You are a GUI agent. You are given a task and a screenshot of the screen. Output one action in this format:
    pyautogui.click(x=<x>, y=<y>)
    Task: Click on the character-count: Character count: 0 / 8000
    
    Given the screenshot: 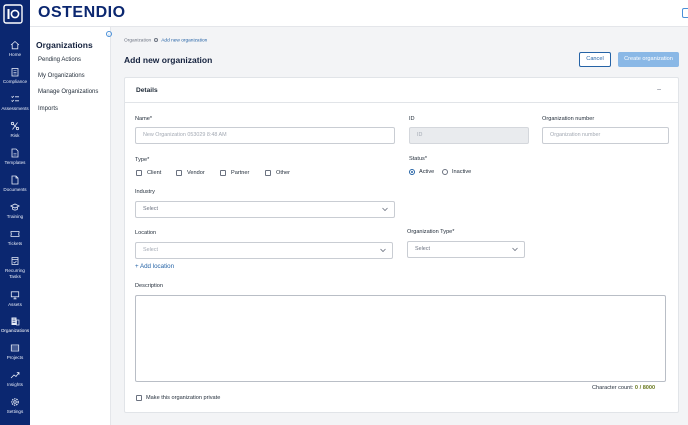 What is the action you would take?
    pyautogui.click(x=623, y=388)
    